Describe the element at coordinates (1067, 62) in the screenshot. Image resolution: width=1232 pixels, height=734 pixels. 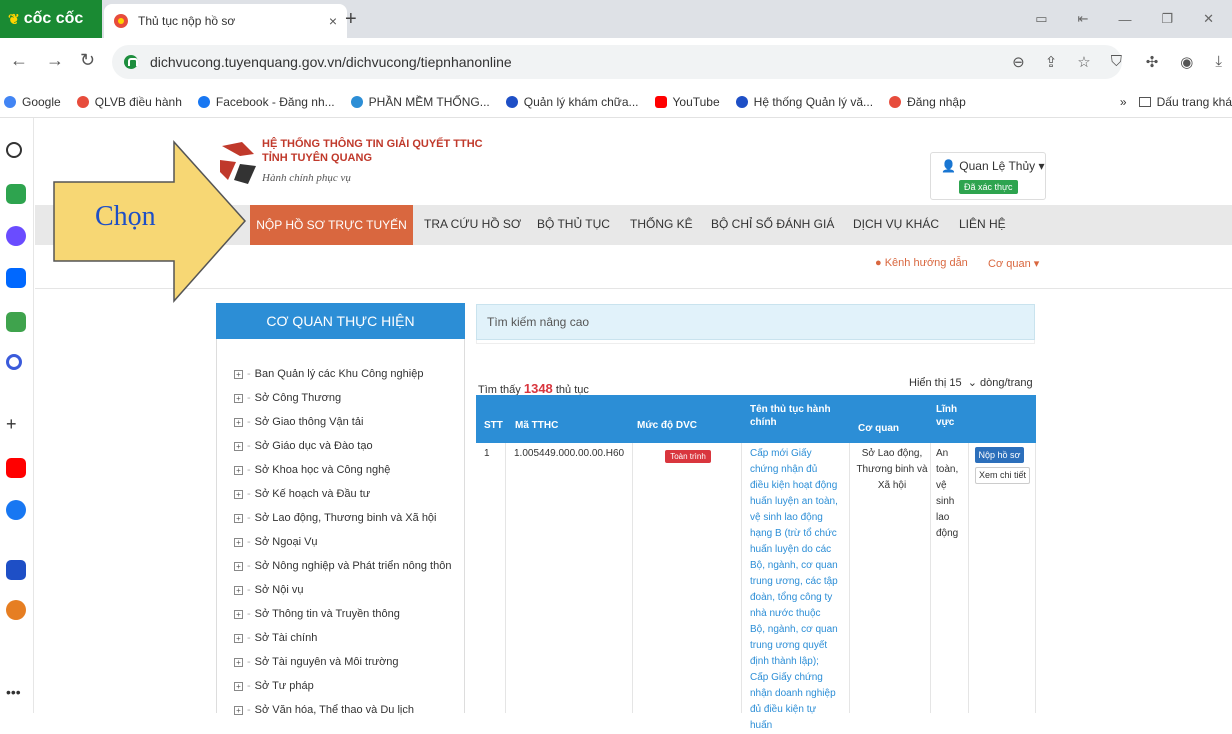
I see `address-bar-actions: ⊖ ⇪ ☆ ⛉` at that location.